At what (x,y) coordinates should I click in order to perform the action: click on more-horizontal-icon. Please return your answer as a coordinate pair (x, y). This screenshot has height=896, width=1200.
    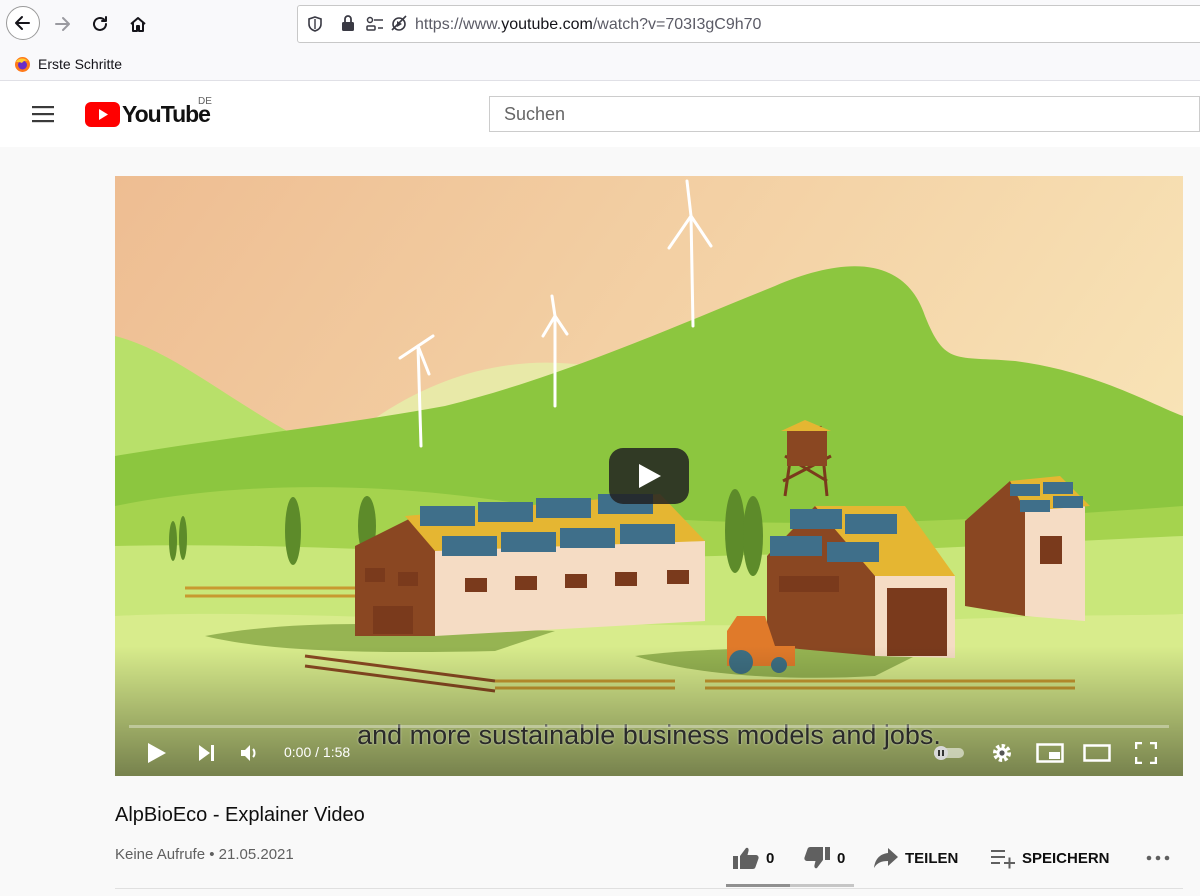
    Looking at the image, I should click on (1158, 858).